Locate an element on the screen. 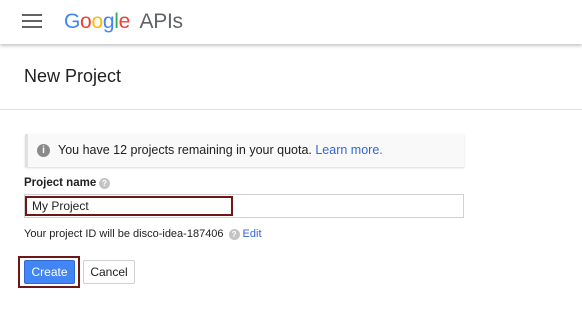 The image size is (582, 333). cancel-button: Cancel is located at coordinates (109, 272).